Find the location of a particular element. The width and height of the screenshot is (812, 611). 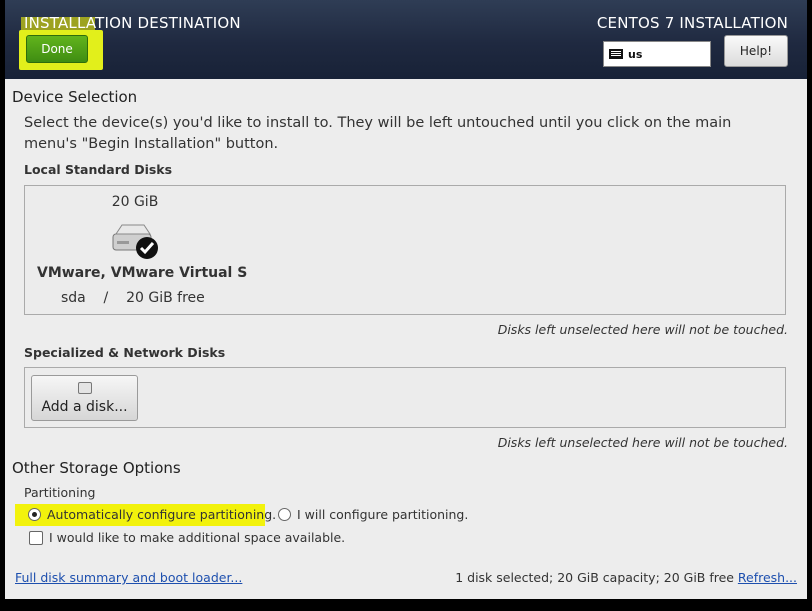

product-title: CENTOS 7 INSTALLATION is located at coordinates (692, 23).